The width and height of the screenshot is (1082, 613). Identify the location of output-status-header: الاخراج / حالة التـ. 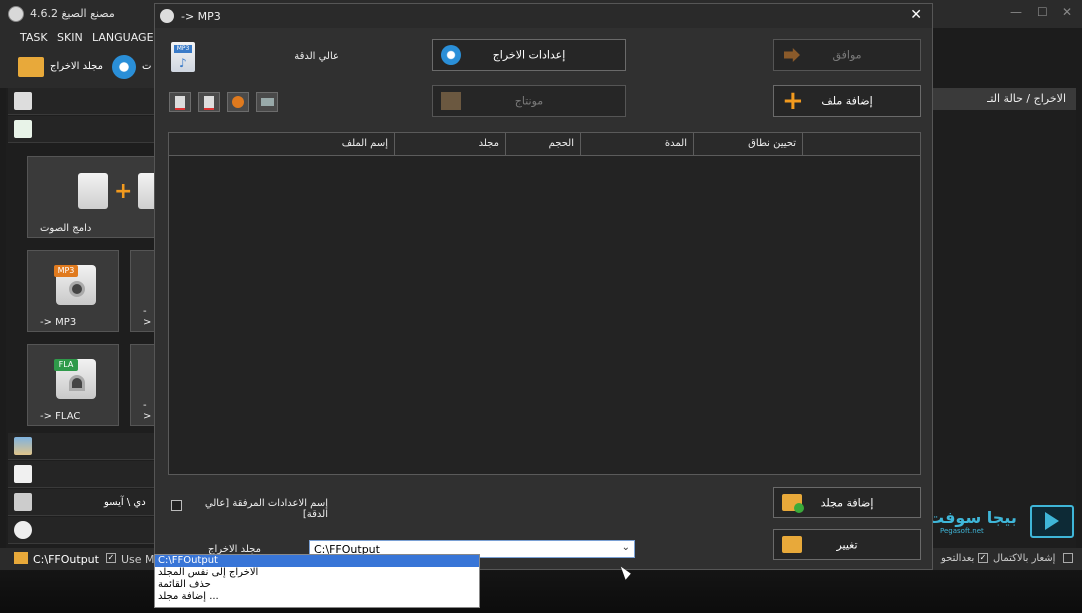
(1003, 99).